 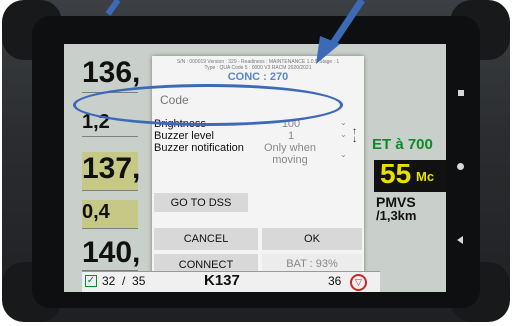 I want to click on conc-label: CONC : 270, so click(x=258, y=77).